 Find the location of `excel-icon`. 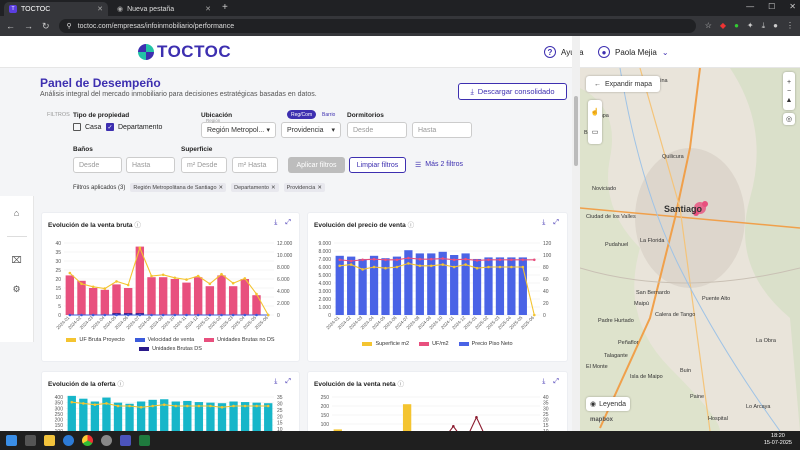

excel-icon is located at coordinates (144, 440).